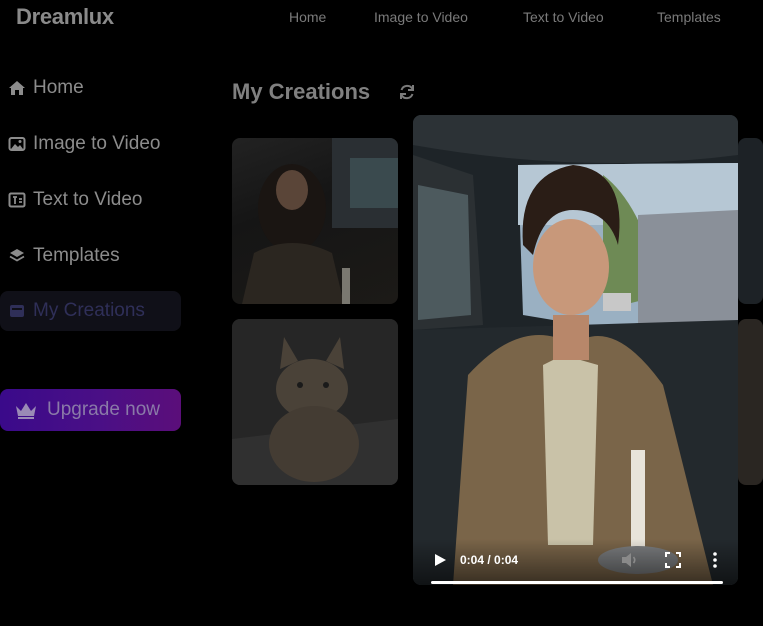  What do you see at coordinates (17, 255) in the screenshot?
I see `layers-icon` at bounding box center [17, 255].